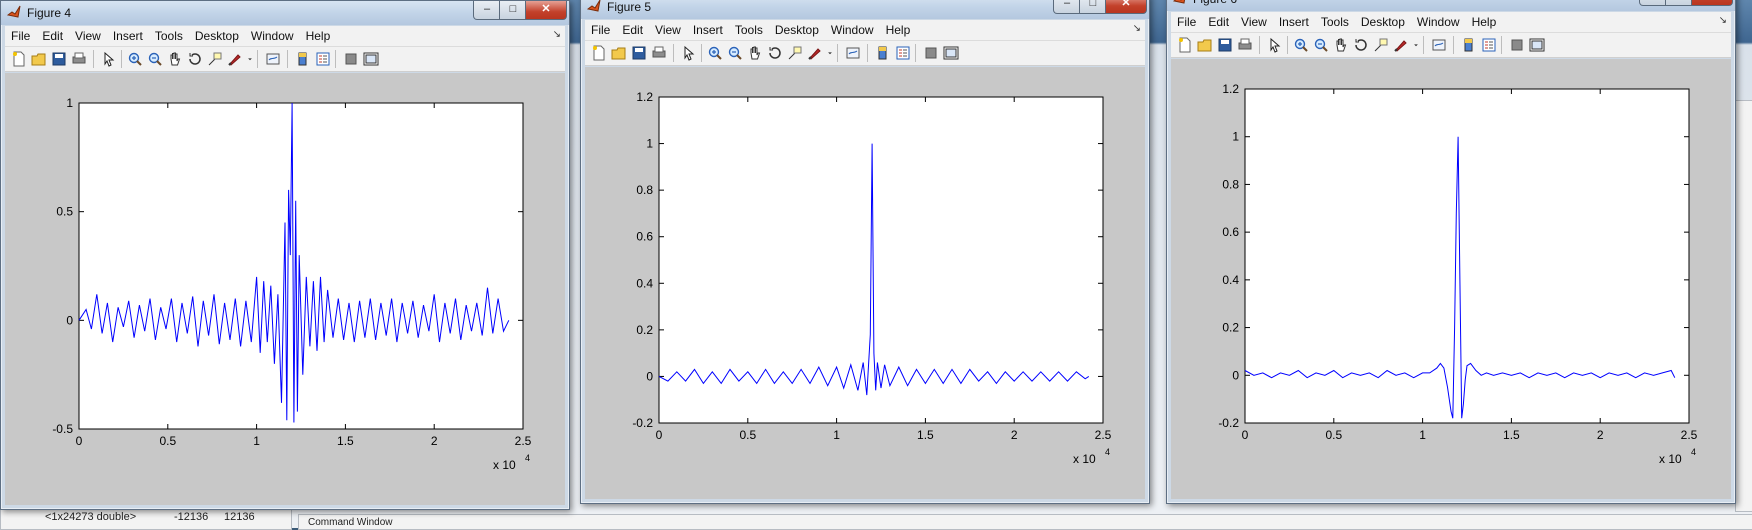 Image resolution: width=1752 pixels, height=530 pixels. I want to click on title-bar: Figure 6 –□✕, so click(1451, 5).